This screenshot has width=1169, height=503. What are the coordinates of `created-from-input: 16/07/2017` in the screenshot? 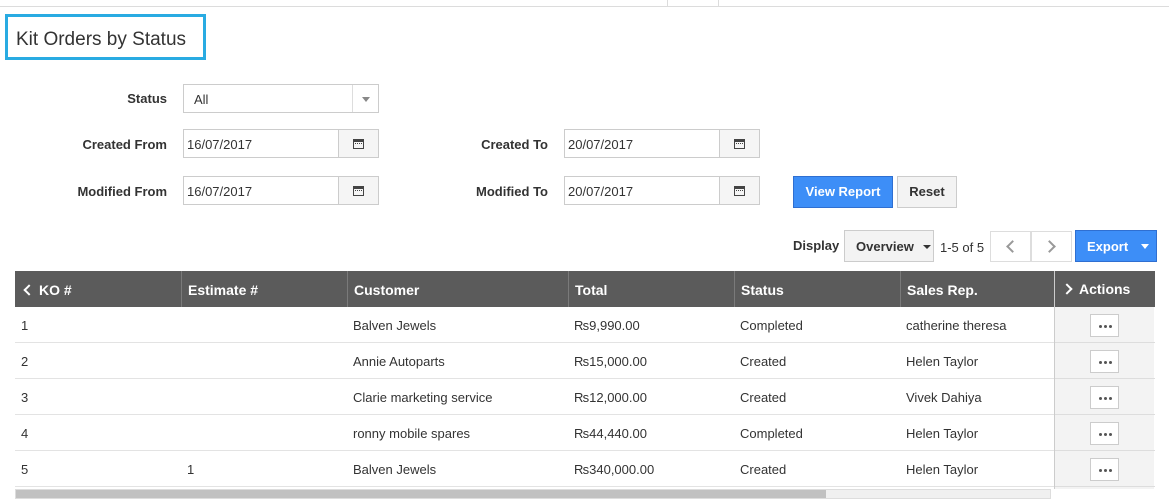 It's located at (281, 143).